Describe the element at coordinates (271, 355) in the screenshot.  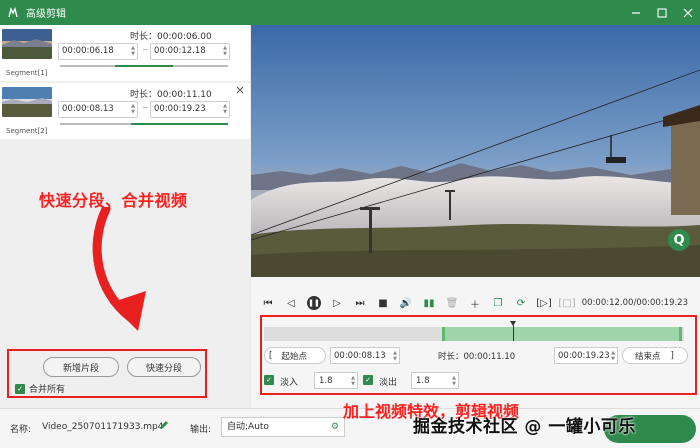
I see `bracket-left-icon: [` at that location.